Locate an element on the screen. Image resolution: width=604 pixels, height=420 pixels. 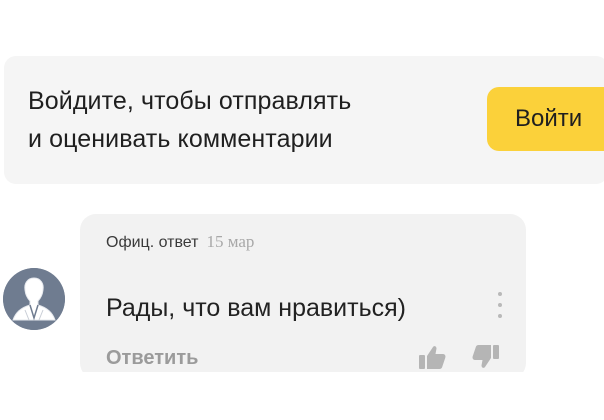
comment-date: 15 мар is located at coordinates (230, 241).